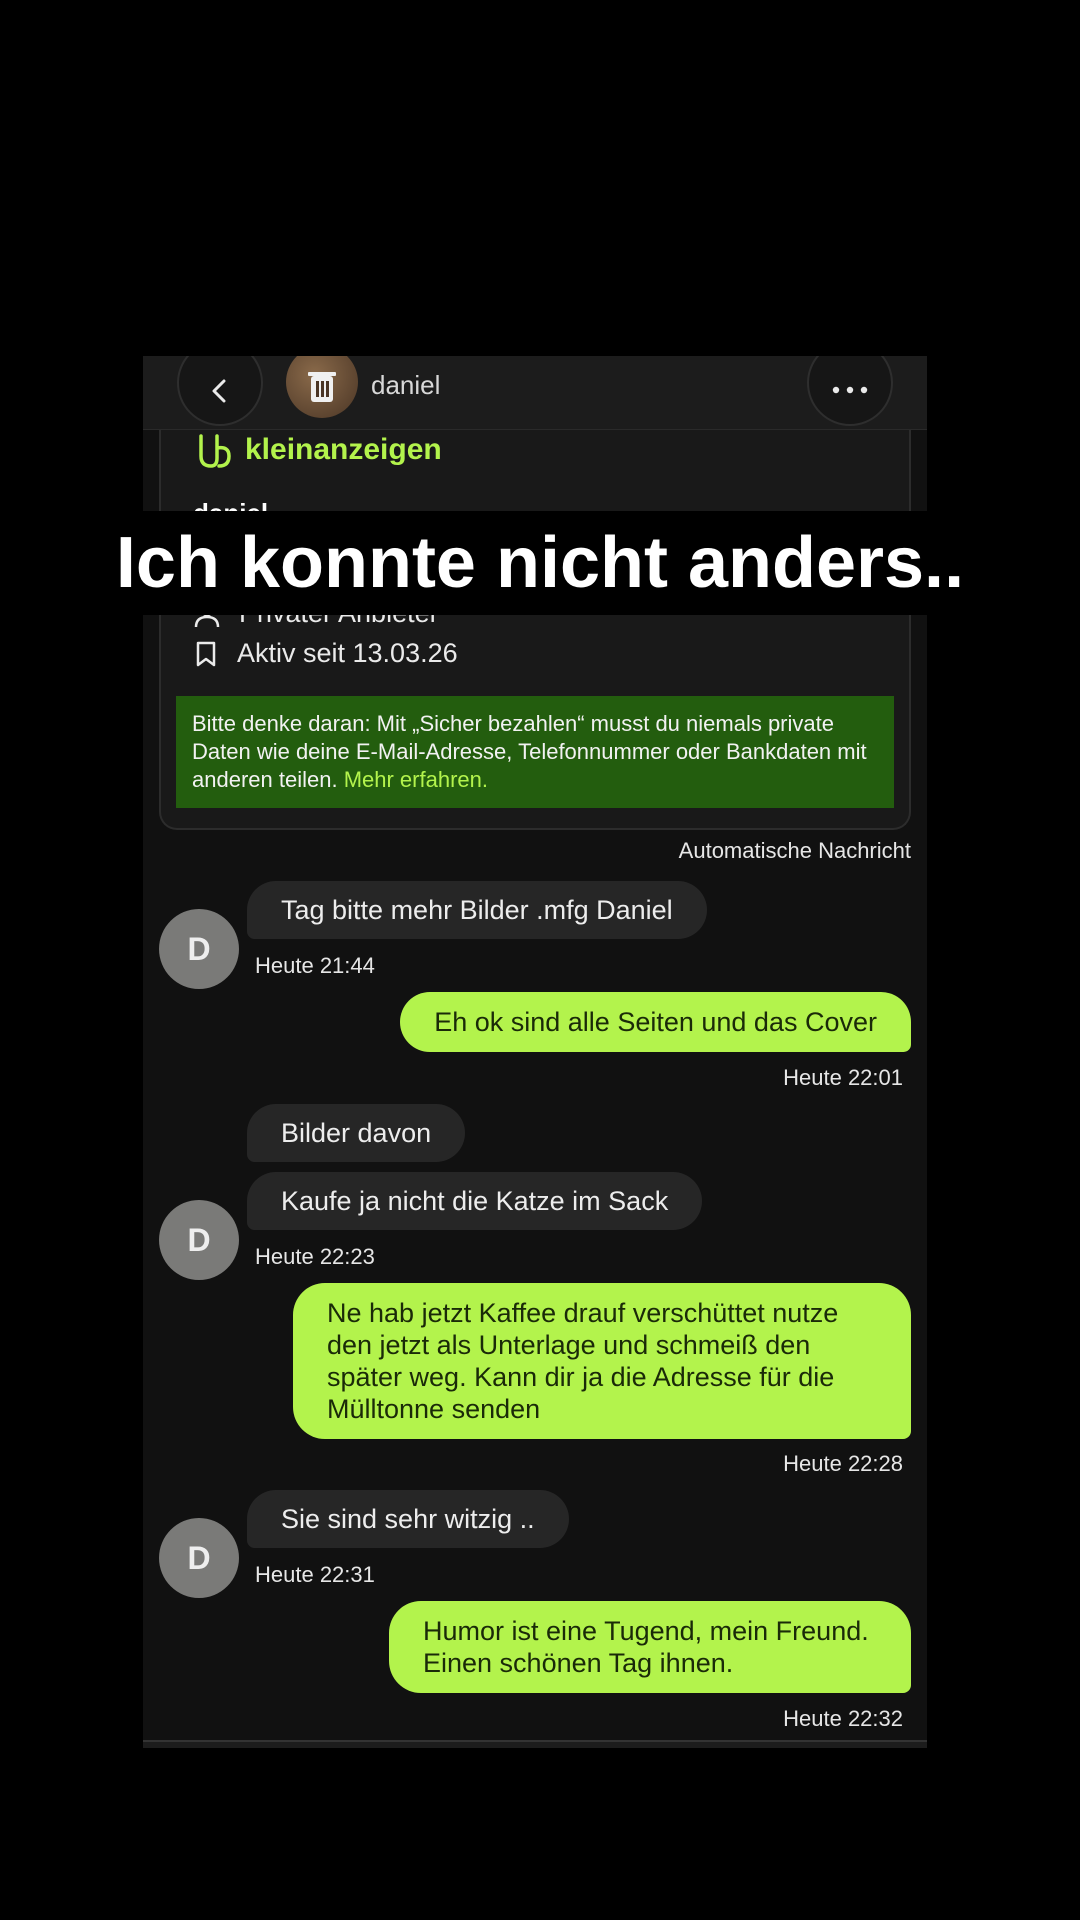  I want to click on more-options-button, so click(850, 391).